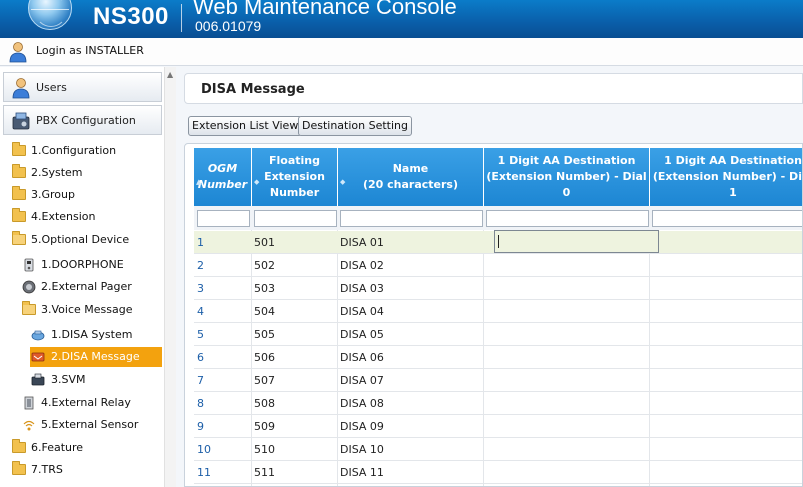  Describe the element at coordinates (411, 177) in the screenshot. I see `column-header-name: ◆ Name (20 characters)` at that location.